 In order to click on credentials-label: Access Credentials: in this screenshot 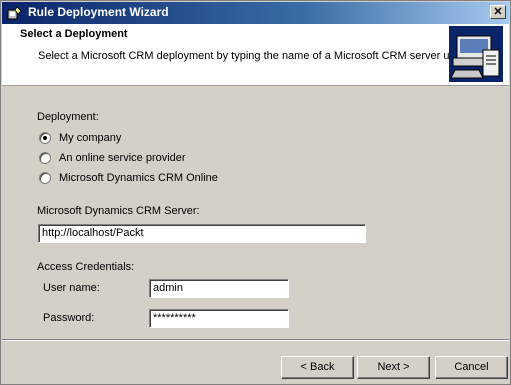, I will do `click(86, 267)`.